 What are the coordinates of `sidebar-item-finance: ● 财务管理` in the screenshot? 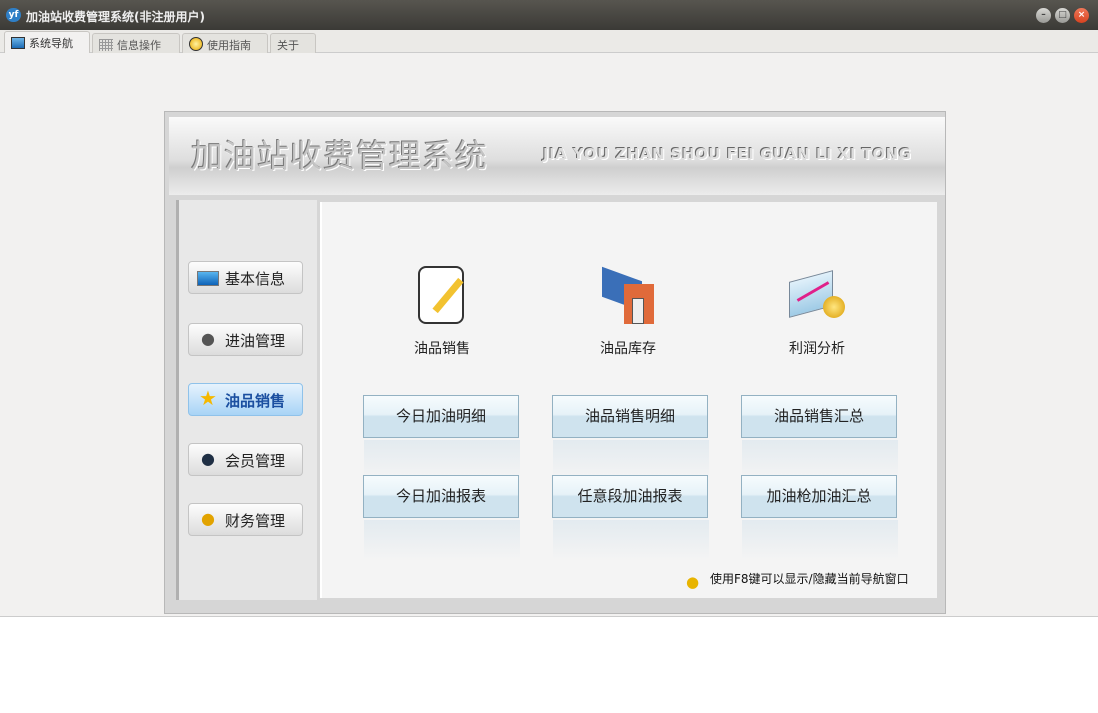 It's located at (245, 519).